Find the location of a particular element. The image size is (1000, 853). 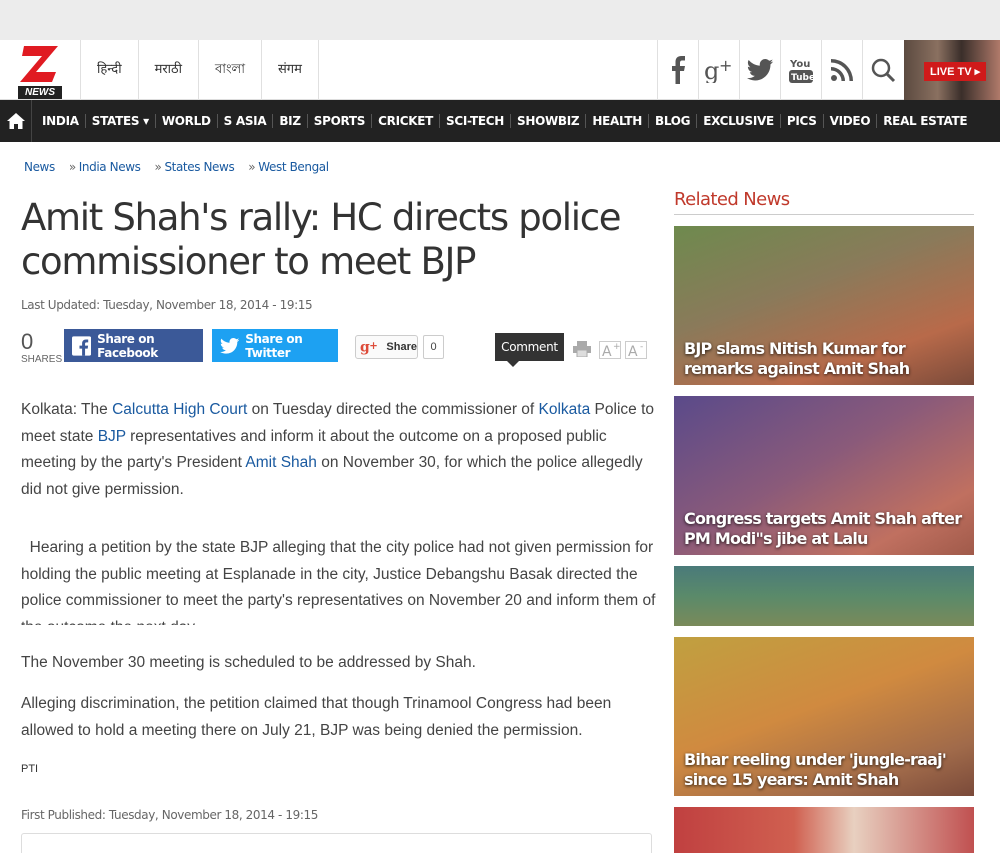

svg-text: g is located at coordinates (711, 70).